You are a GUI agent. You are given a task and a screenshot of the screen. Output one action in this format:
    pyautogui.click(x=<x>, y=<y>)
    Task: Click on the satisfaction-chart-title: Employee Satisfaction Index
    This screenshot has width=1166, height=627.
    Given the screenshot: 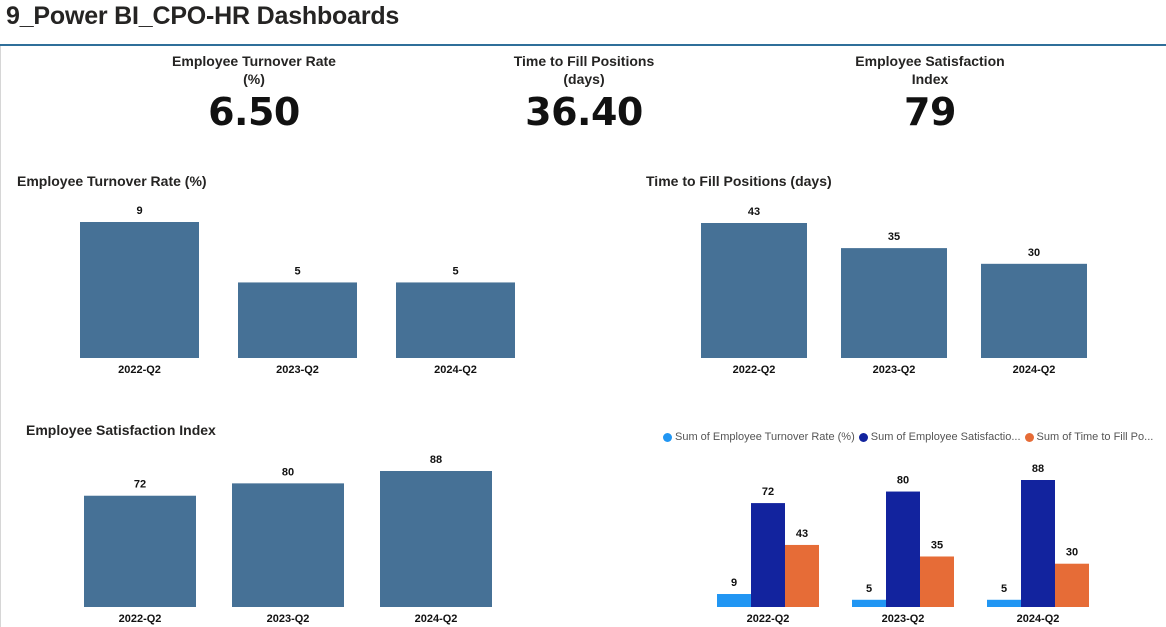 What is the action you would take?
    pyautogui.click(x=121, y=430)
    